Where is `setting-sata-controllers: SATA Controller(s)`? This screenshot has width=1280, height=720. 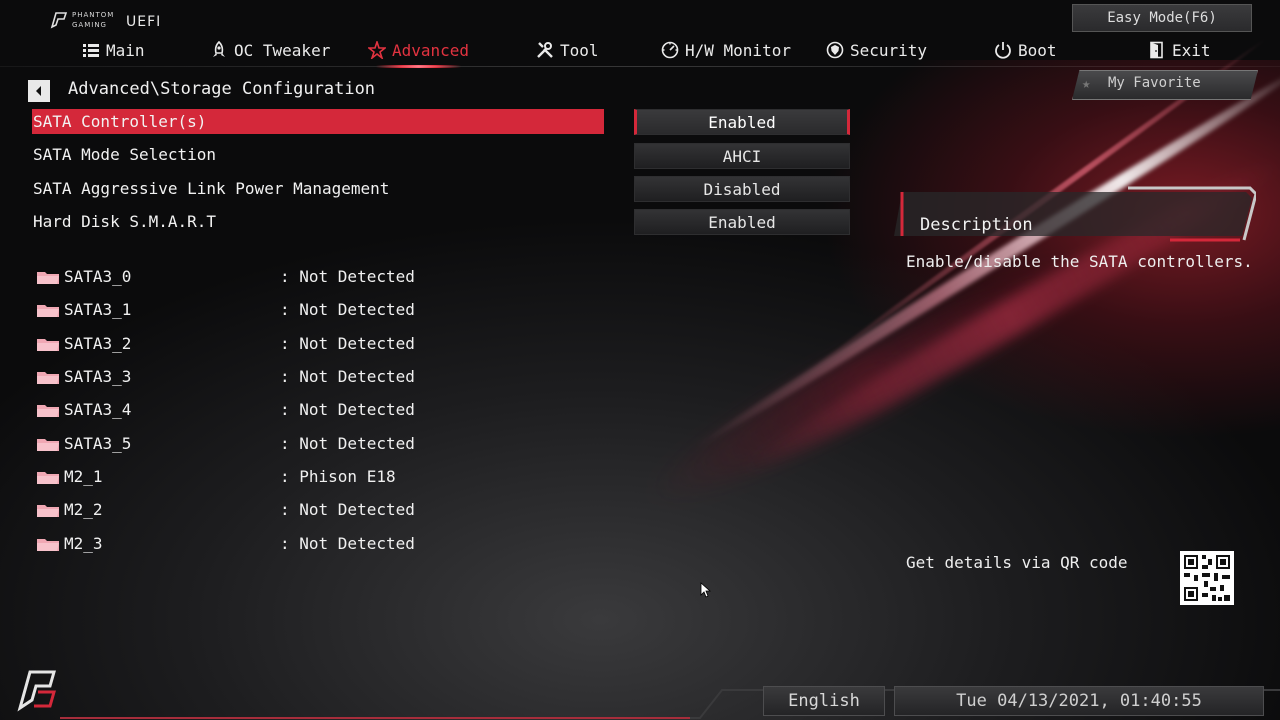 setting-sata-controllers: SATA Controller(s) is located at coordinates (318, 121).